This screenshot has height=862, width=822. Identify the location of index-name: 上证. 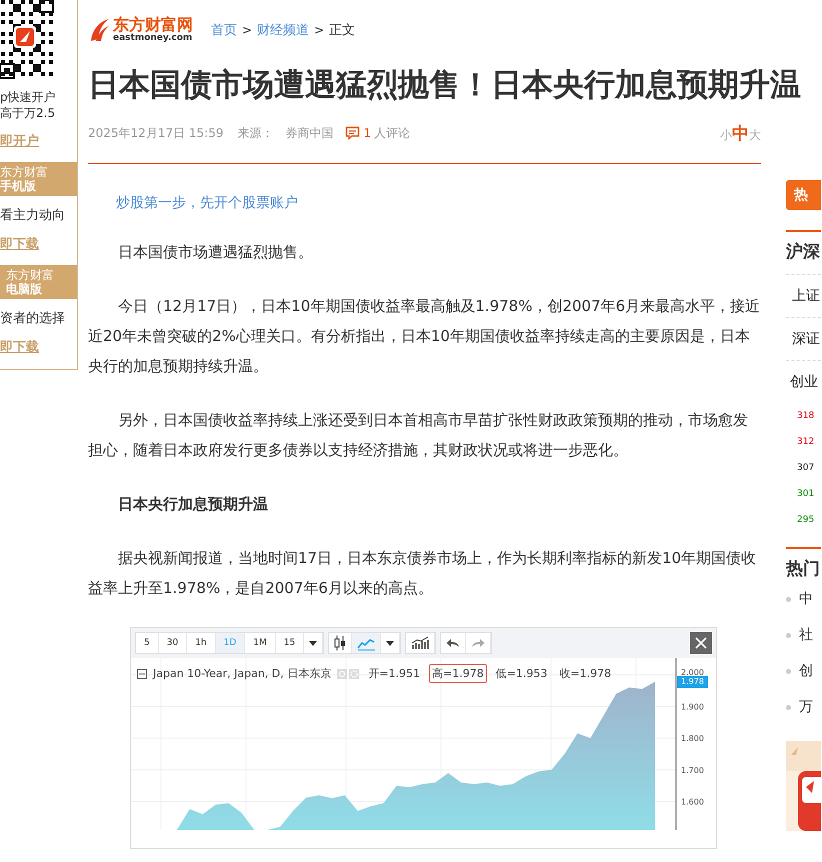
(803, 295).